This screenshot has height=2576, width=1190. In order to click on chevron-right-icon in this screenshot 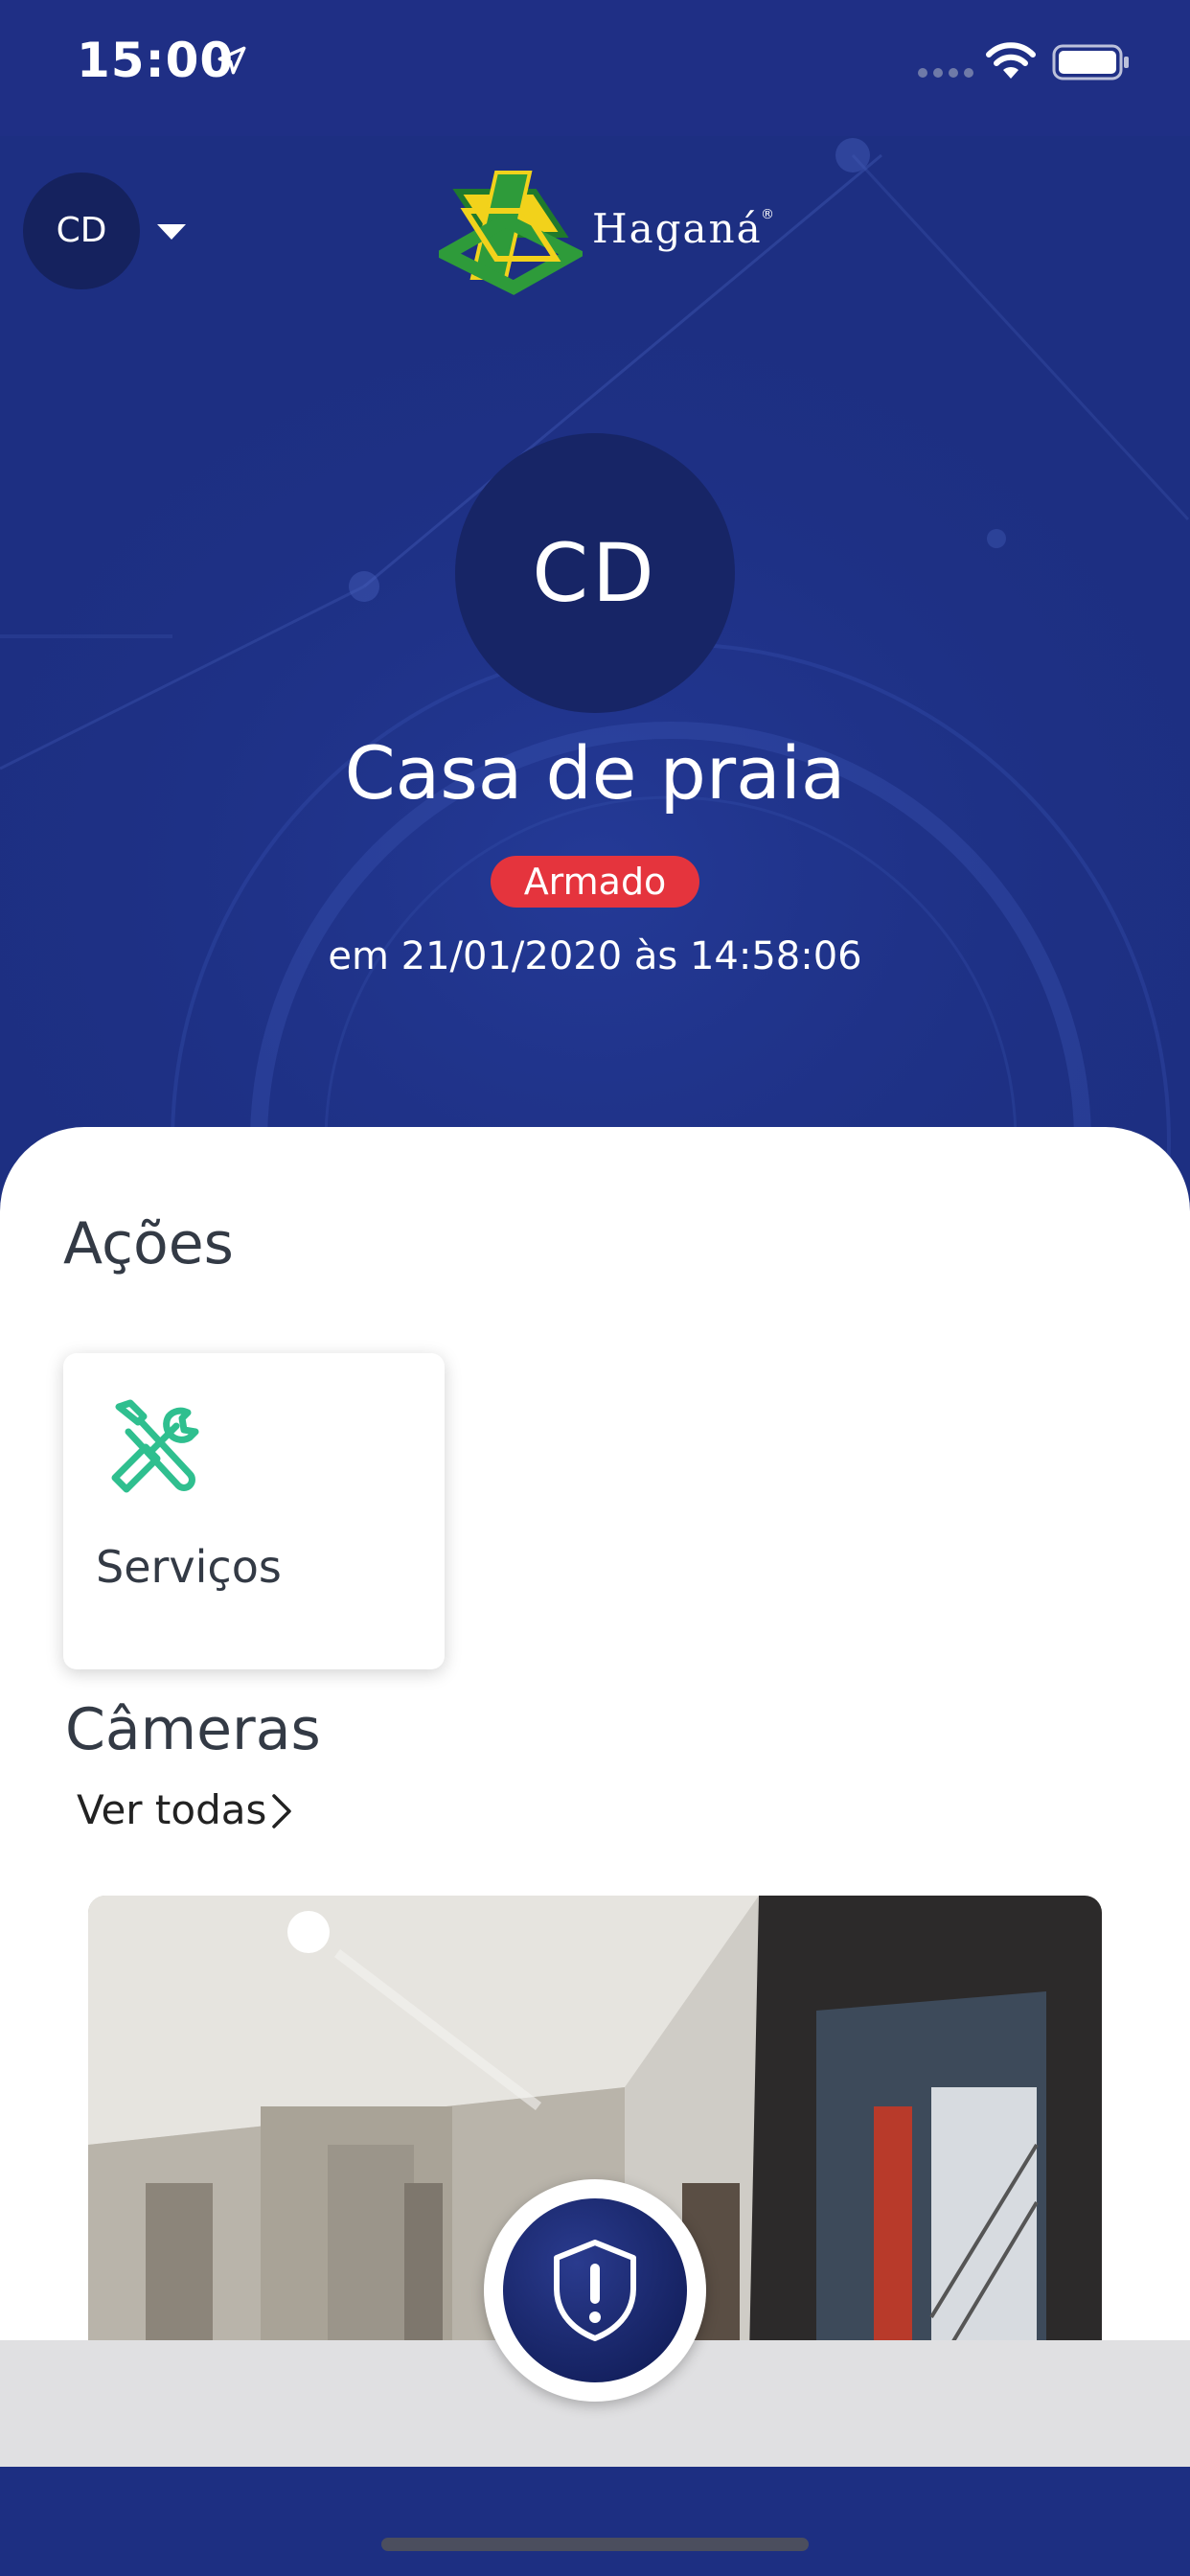, I will do `click(281, 1811)`.